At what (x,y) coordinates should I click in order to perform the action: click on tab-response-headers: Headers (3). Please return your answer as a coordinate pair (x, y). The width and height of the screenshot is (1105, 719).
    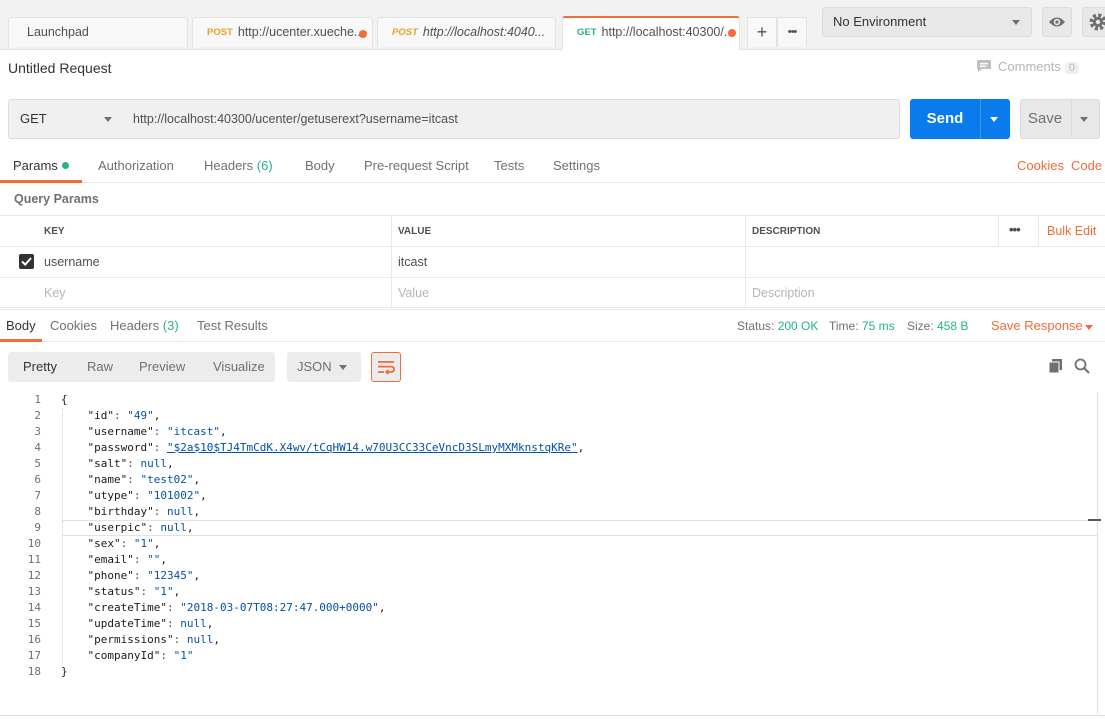
    Looking at the image, I should click on (144, 325).